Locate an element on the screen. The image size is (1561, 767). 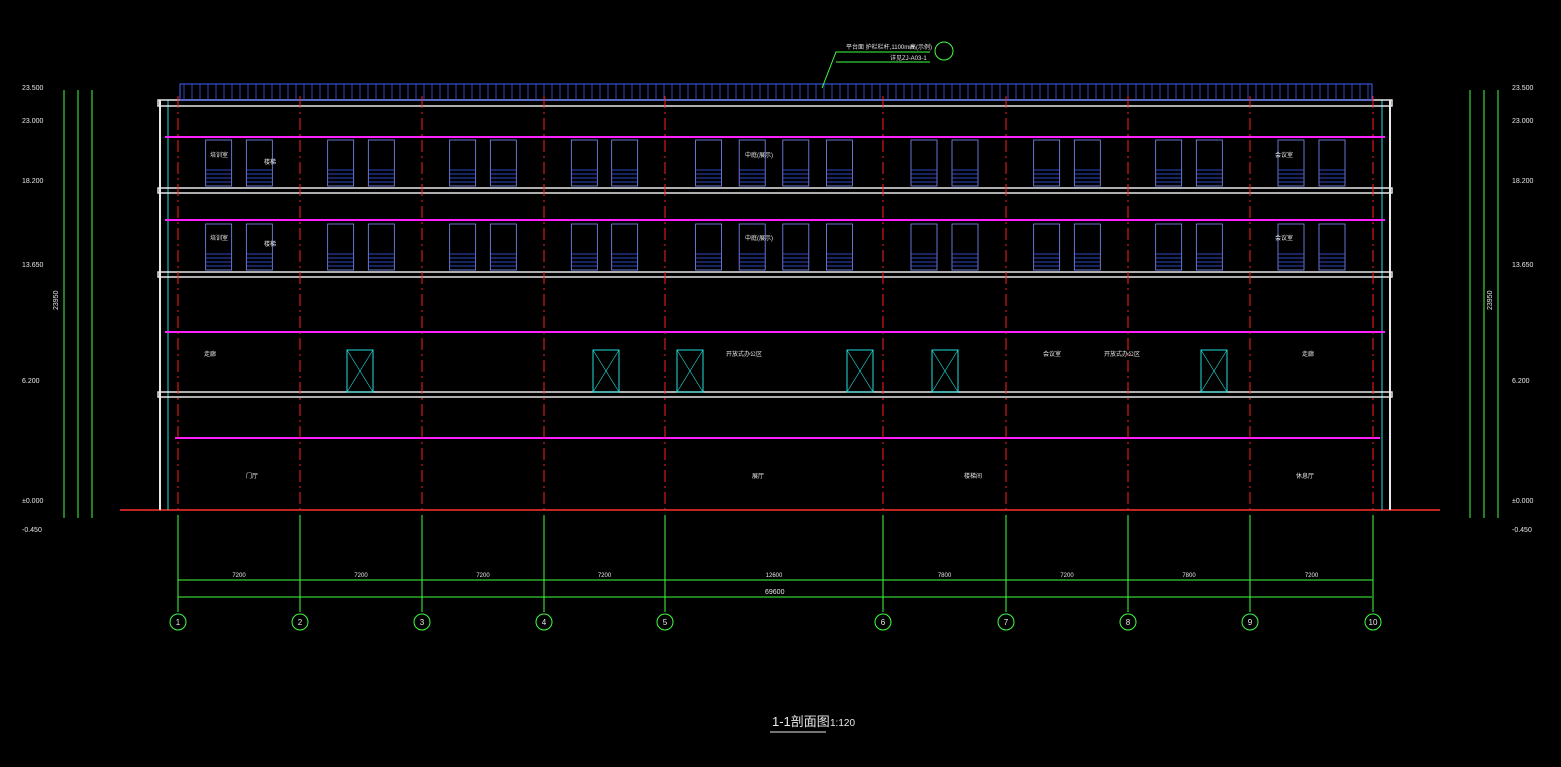
elev-right-6: -0.450 is located at coordinates (1522, 530).